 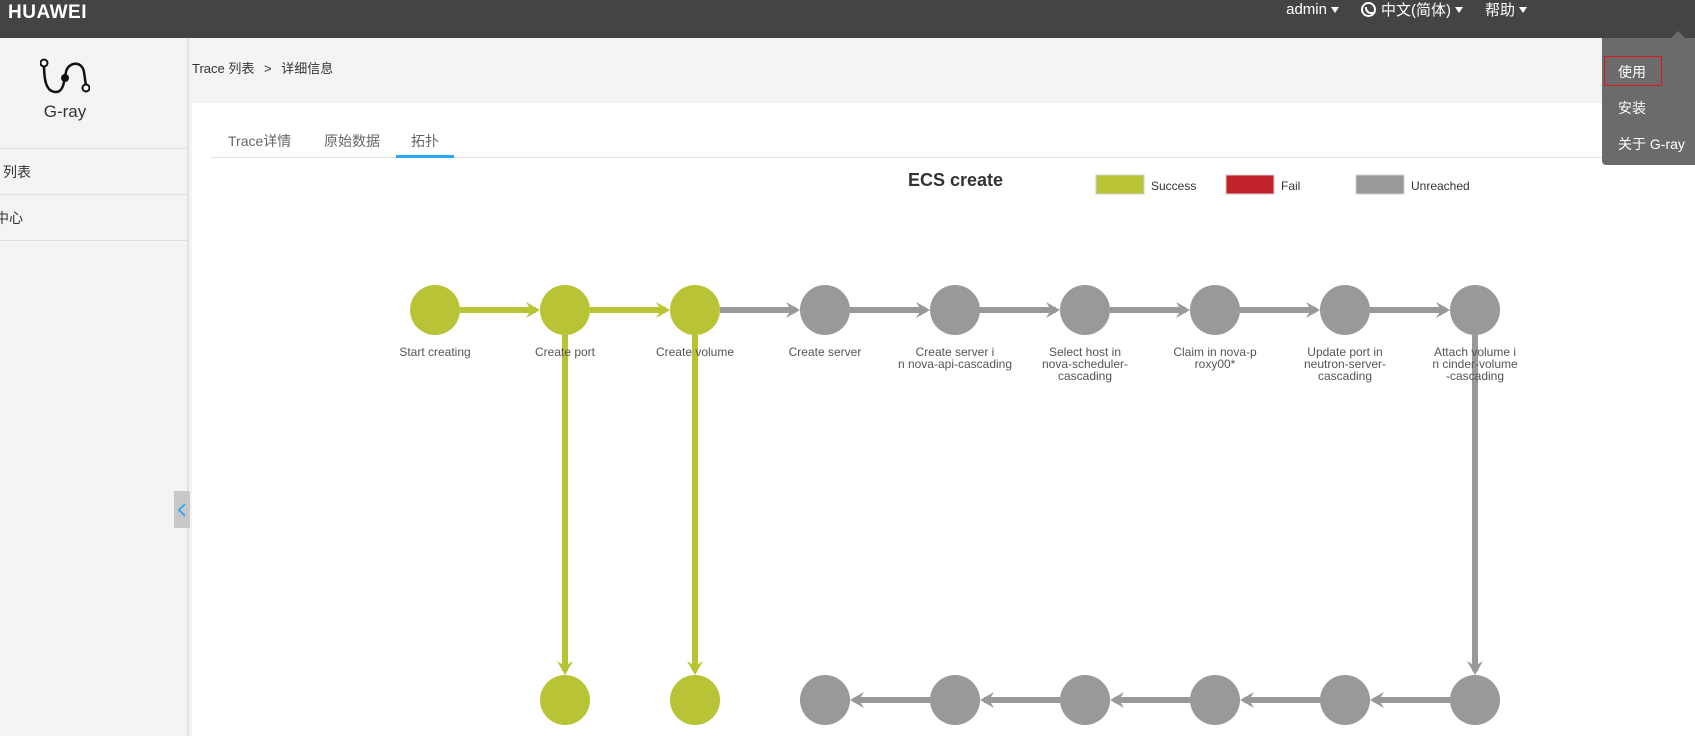 I want to click on tab-raw-data: 原始数据, so click(x=352, y=141).